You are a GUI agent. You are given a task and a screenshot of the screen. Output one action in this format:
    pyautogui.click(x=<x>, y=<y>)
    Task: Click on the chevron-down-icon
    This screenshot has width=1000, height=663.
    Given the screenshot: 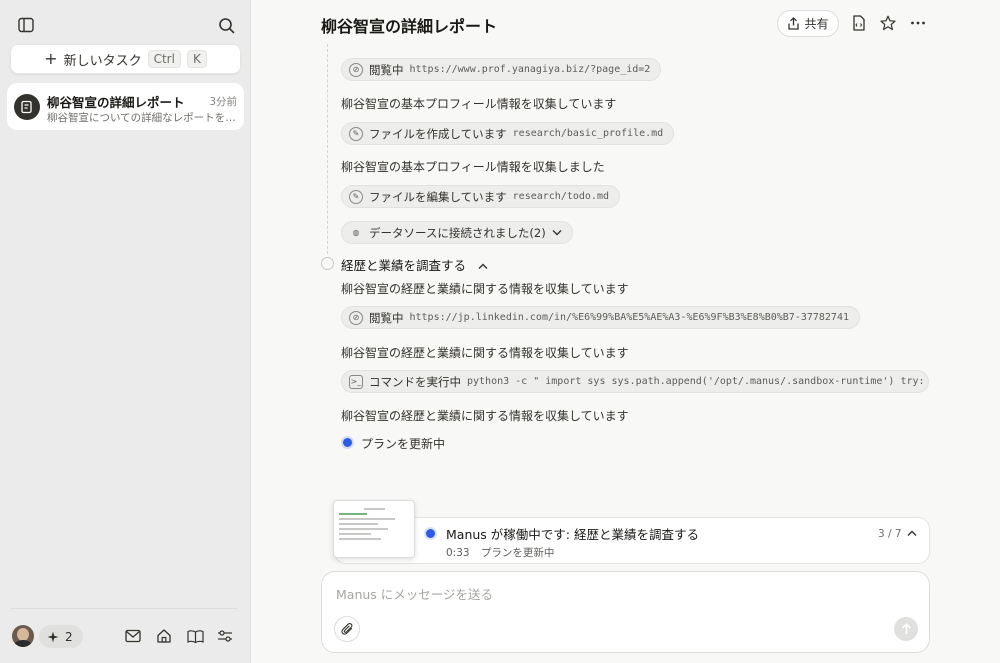 What is the action you would take?
    pyautogui.click(x=557, y=233)
    